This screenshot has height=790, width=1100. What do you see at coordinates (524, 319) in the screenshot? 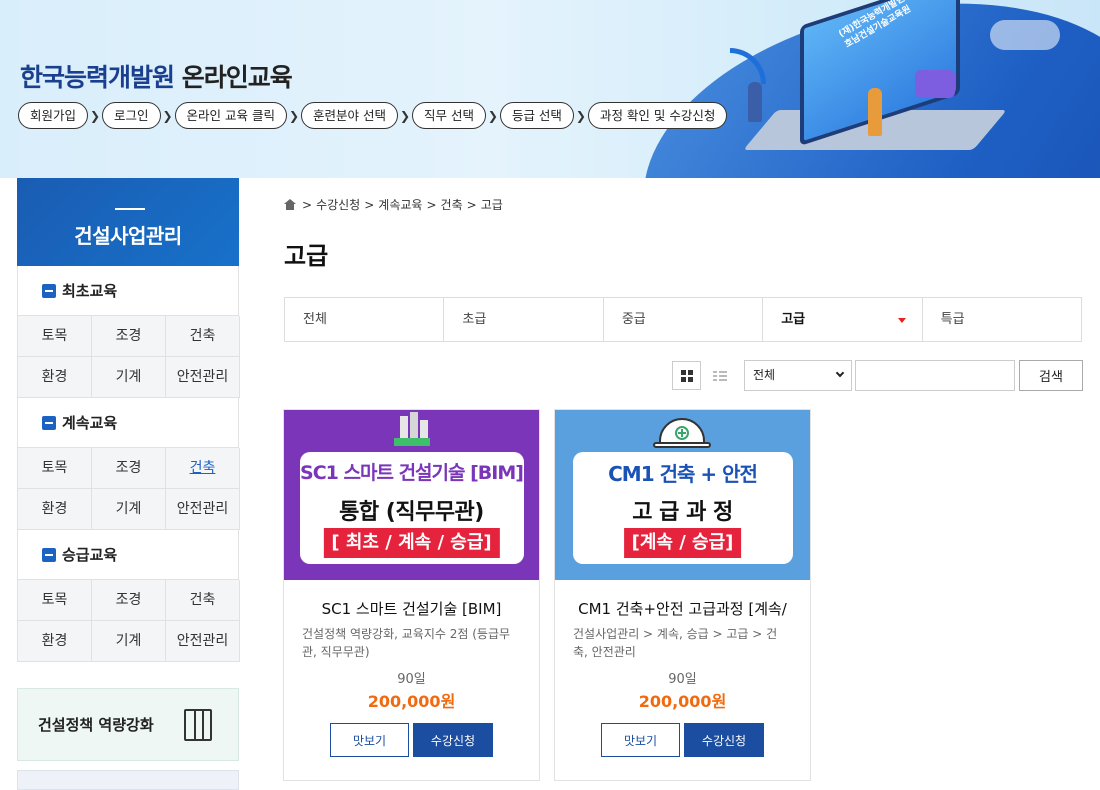
I see `tab-beginner: 초급` at bounding box center [524, 319].